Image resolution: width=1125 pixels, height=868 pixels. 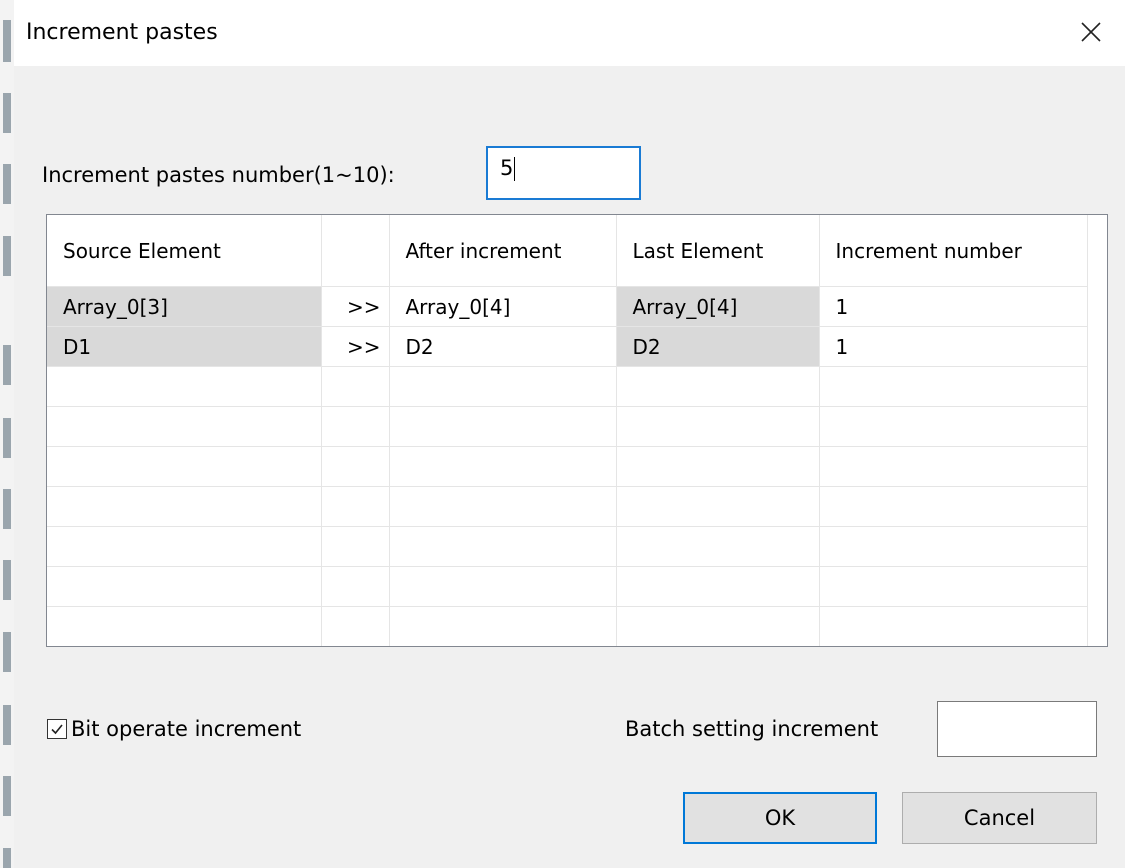 What do you see at coordinates (999, 818) in the screenshot?
I see `cancel-button: Cancel` at bounding box center [999, 818].